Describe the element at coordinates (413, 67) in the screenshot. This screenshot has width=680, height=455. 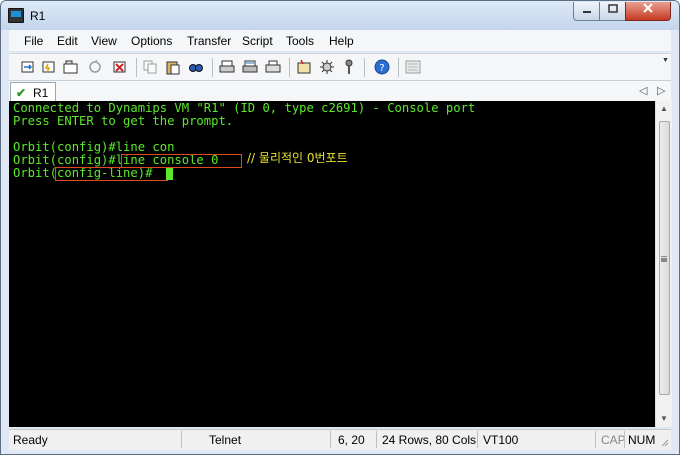
I see `sftp-icon` at that location.